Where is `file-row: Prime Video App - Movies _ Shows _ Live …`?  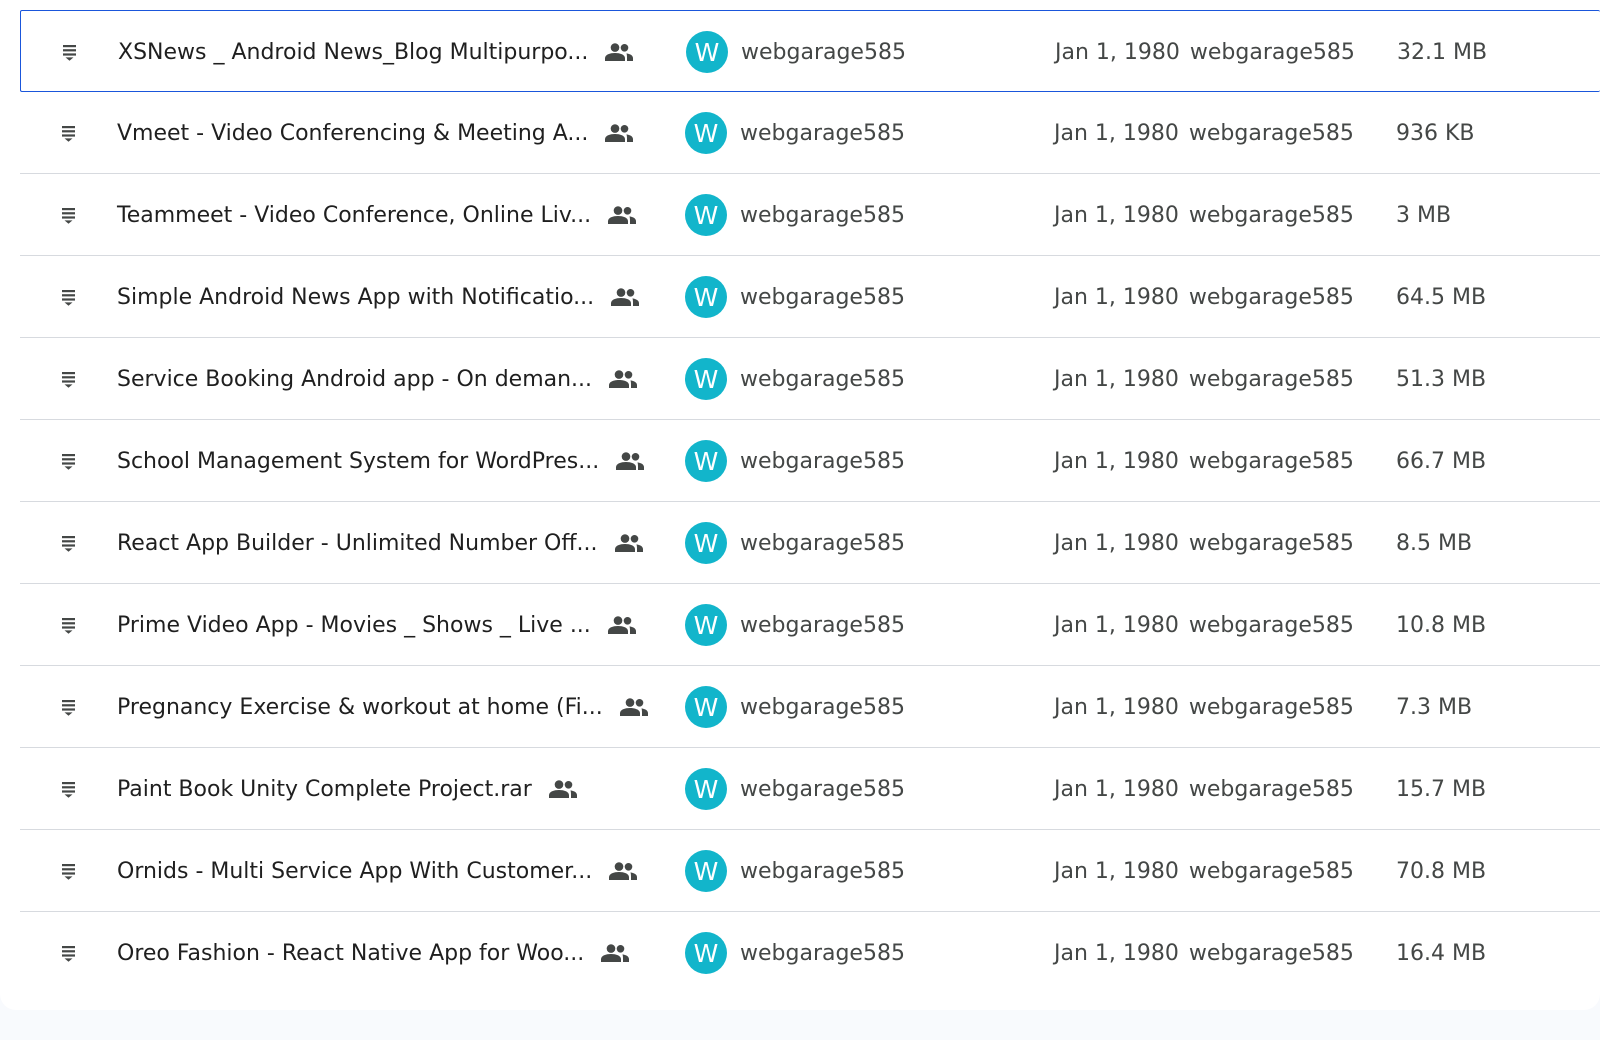
file-row: Prime Video App - Movies _ Shows _ Live … is located at coordinates (810, 625).